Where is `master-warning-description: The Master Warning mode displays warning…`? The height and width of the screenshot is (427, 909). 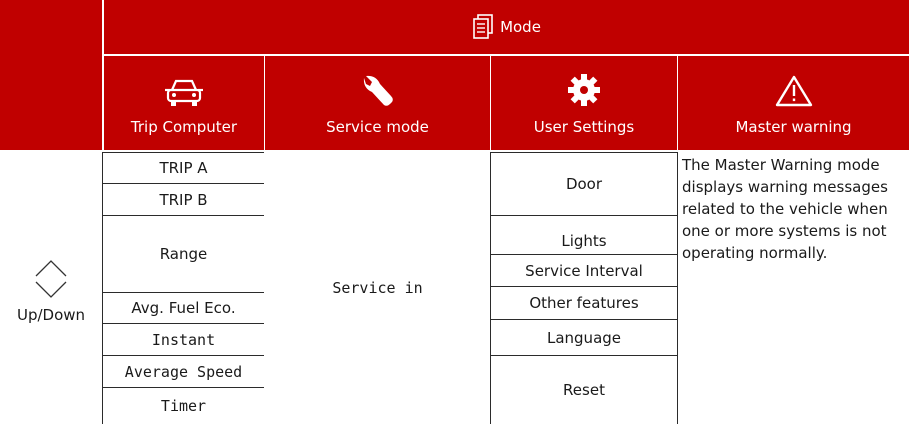
master-warning-description: The Master Warning mode displays warning… is located at coordinates (785, 209).